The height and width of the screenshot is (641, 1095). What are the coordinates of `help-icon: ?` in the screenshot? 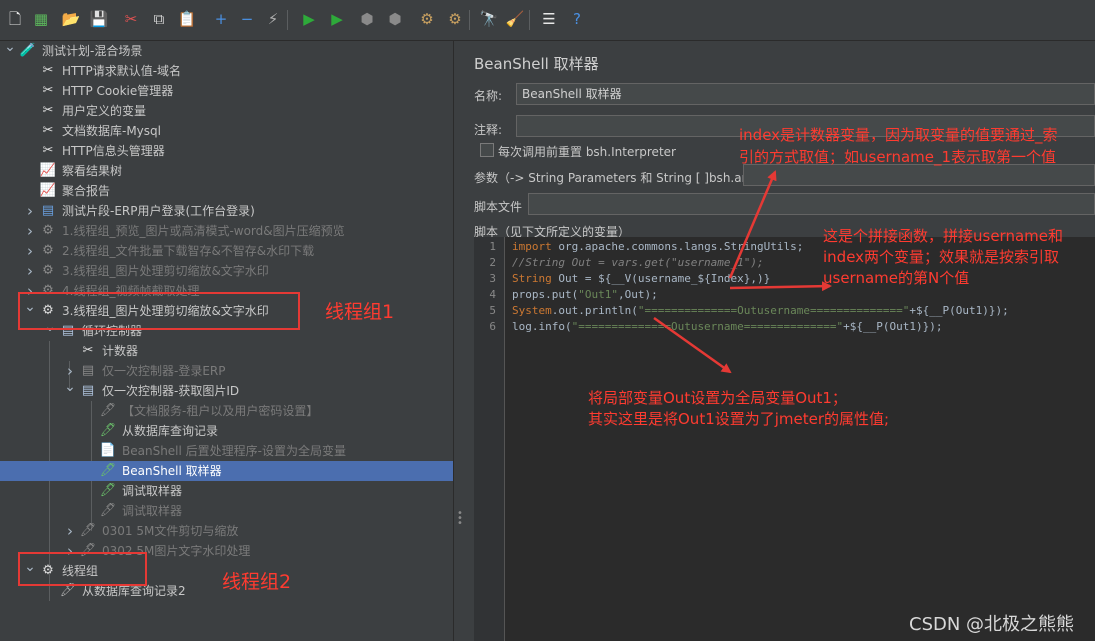 It's located at (577, 19).